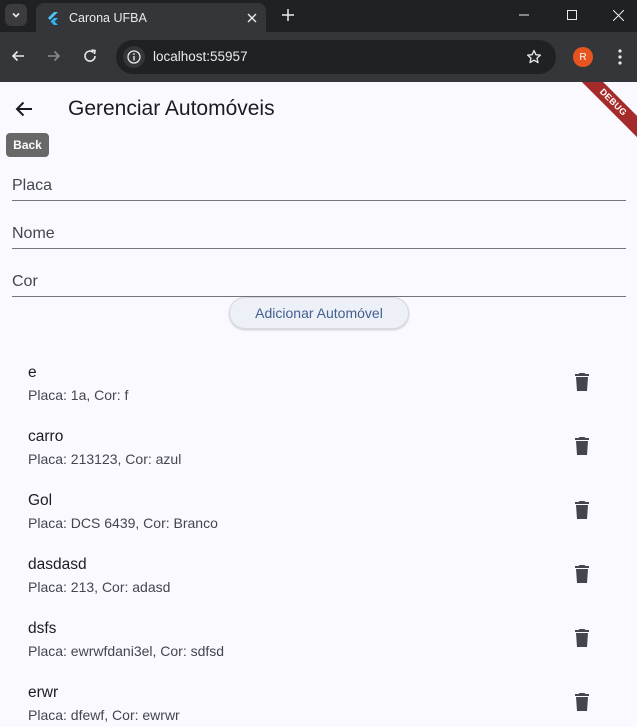 The image size is (637, 727). Describe the element at coordinates (105, 459) in the screenshot. I see `car-details: Placa: 213123, Cor: azul` at that location.